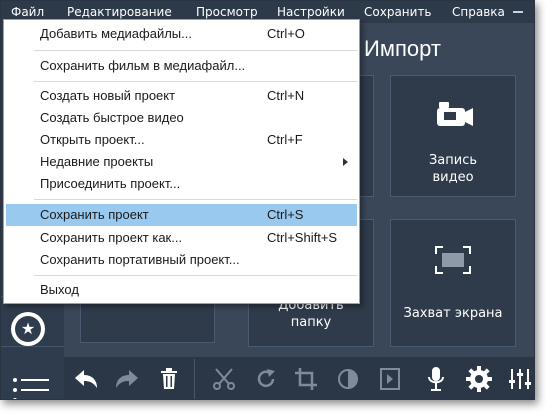 Image resolution: width=555 pixels, height=417 pixels. I want to click on cut-icon, so click(224, 379).